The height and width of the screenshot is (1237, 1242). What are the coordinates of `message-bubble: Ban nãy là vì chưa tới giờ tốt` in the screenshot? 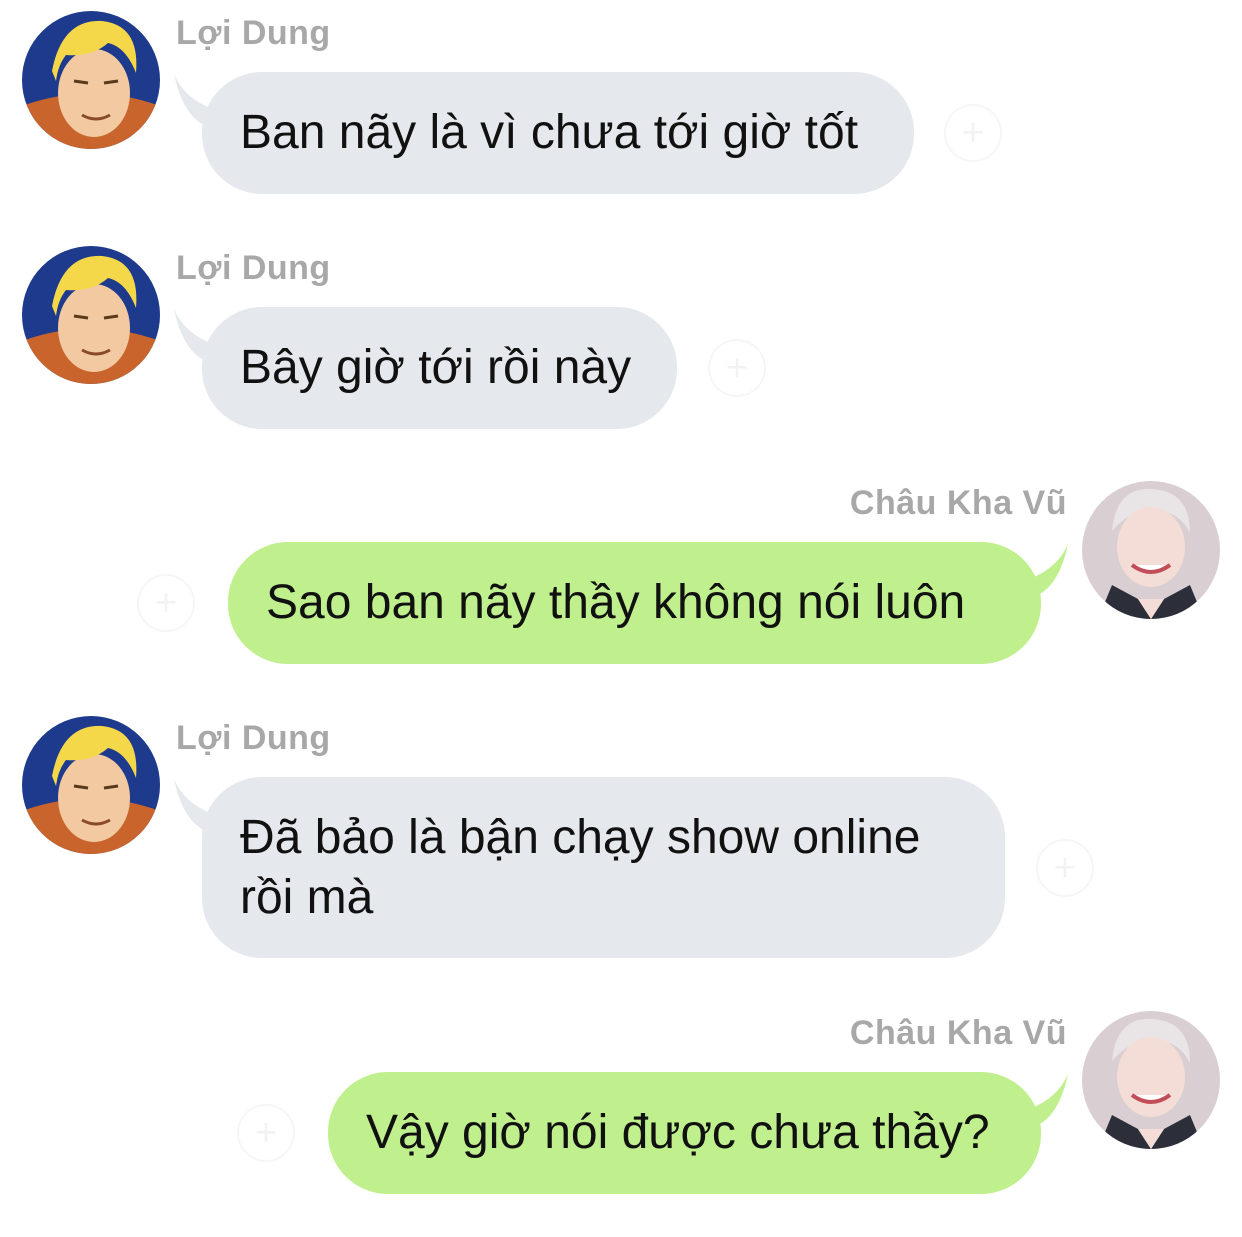 It's located at (558, 133).